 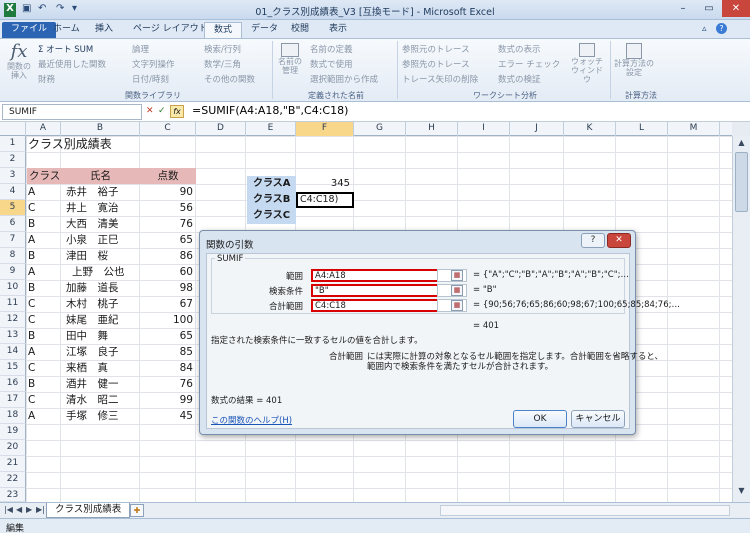 What do you see at coordinates (40, 509) in the screenshot?
I see `last-sheet-icon: ▶|` at bounding box center [40, 509].